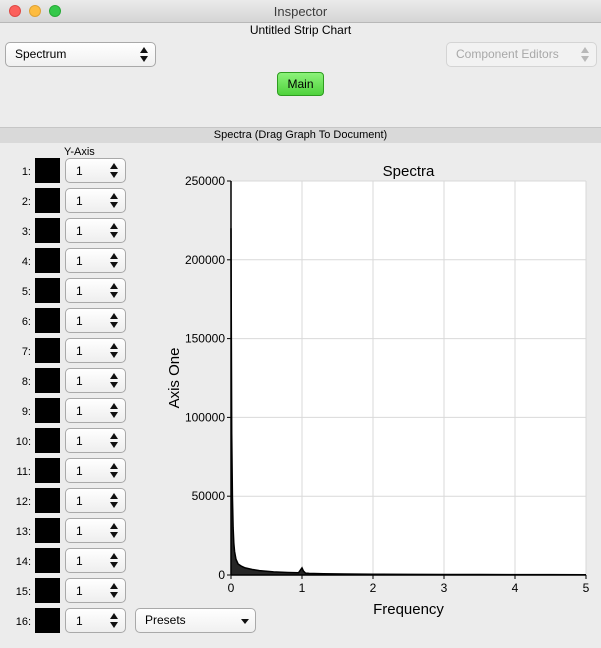 The width and height of the screenshot is (601, 648). I want to click on channel-number: 7:, so click(26, 352).